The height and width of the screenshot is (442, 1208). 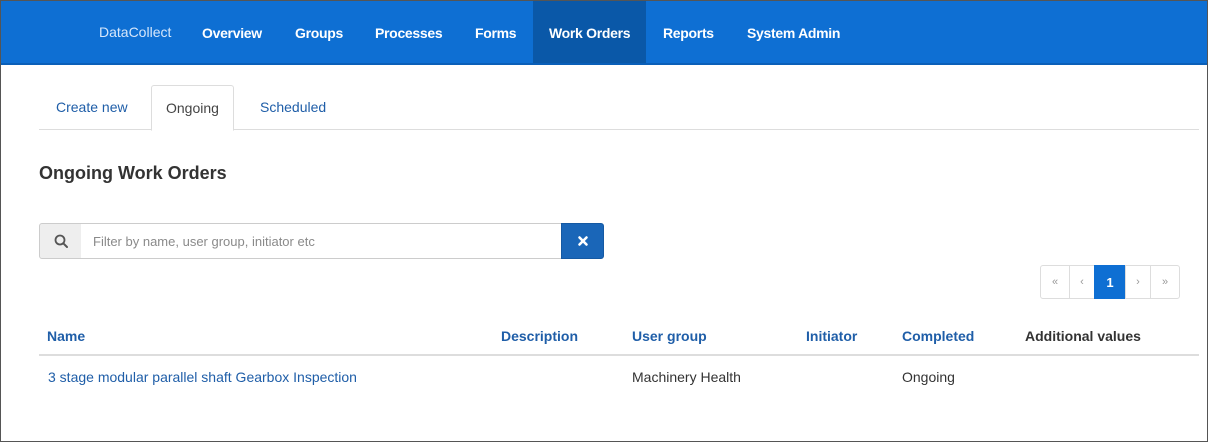 What do you see at coordinates (321, 241) in the screenshot?
I see `search-input` at bounding box center [321, 241].